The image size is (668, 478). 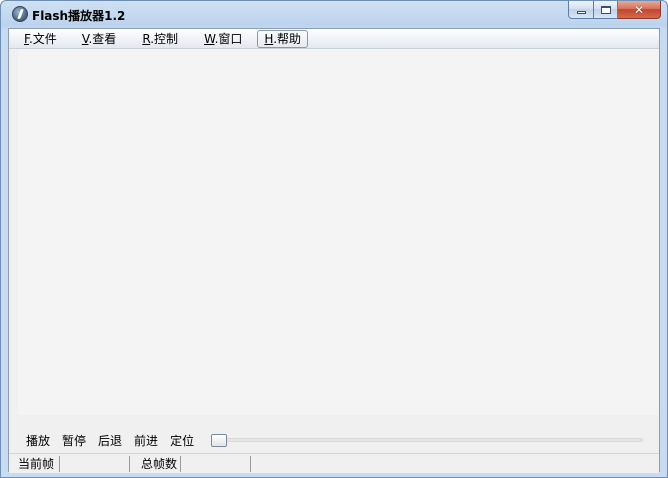 I want to click on forward-button: 前进, so click(x=146, y=440).